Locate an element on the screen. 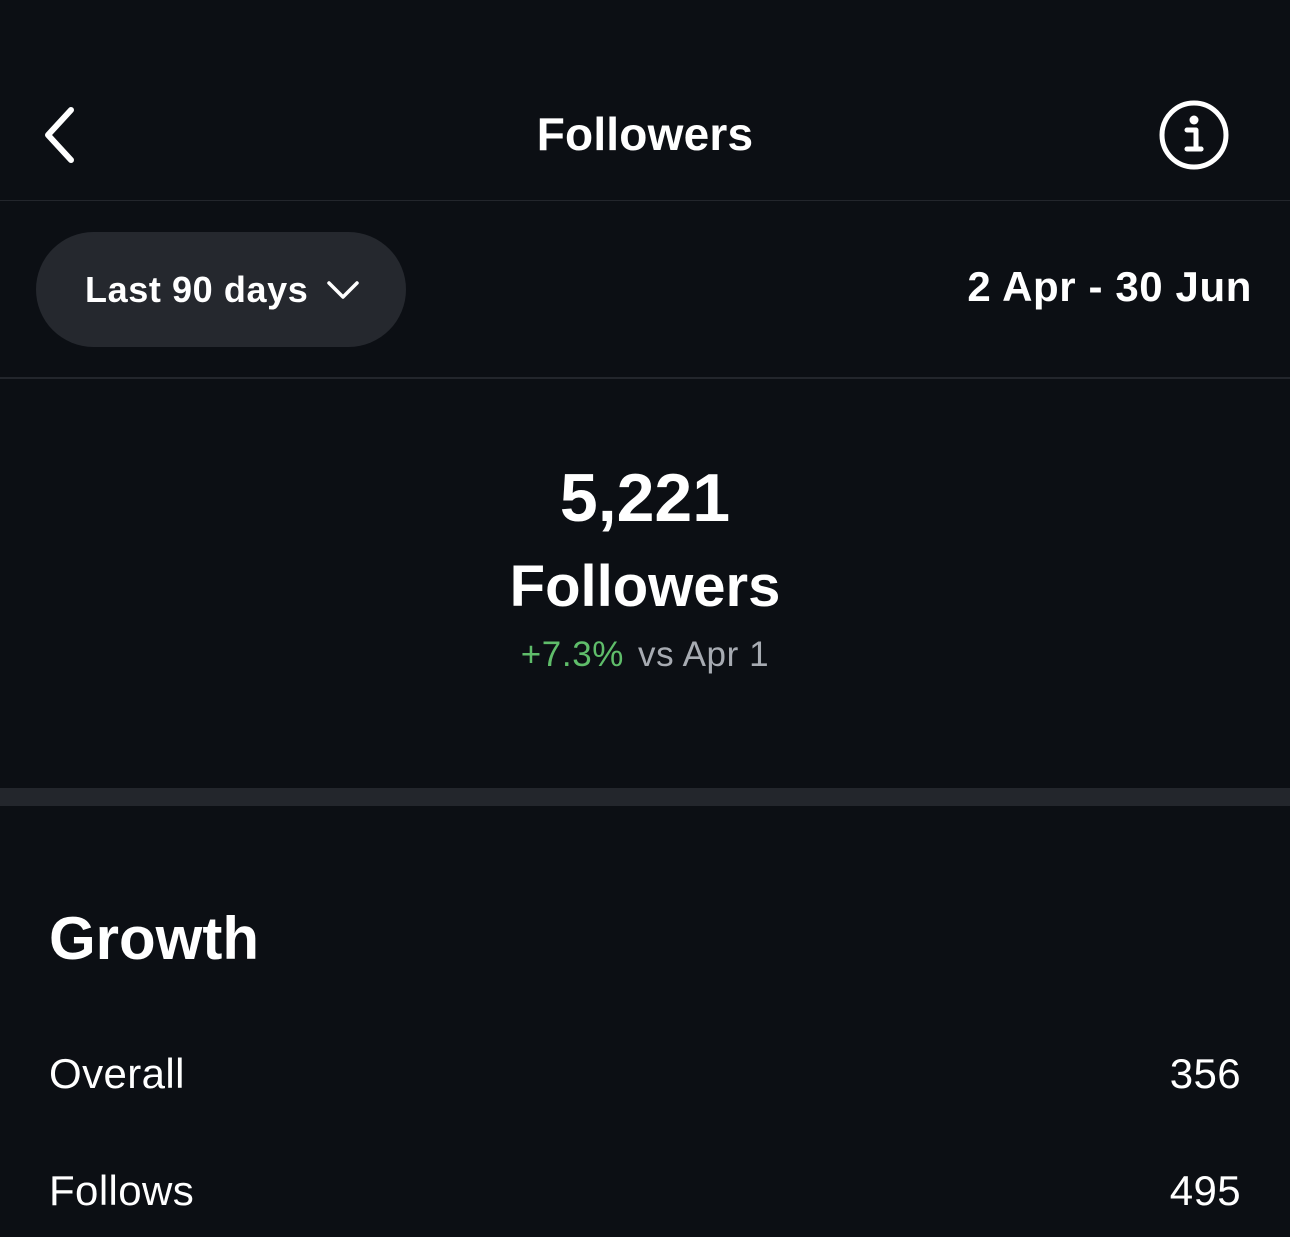 The height and width of the screenshot is (1237, 1290). change-indicator: +7.3% vs Apr 1 is located at coordinates (645, 655).